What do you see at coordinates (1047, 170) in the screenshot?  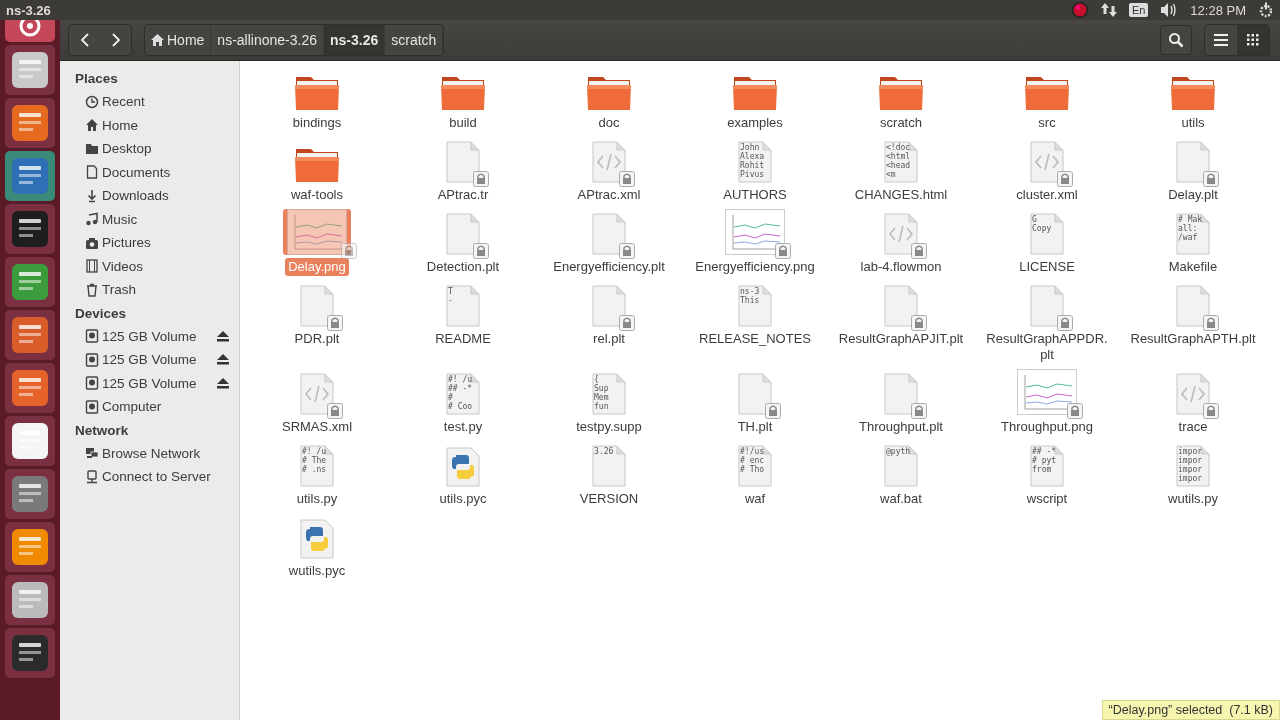 I see `file-item: cluster.xml` at bounding box center [1047, 170].